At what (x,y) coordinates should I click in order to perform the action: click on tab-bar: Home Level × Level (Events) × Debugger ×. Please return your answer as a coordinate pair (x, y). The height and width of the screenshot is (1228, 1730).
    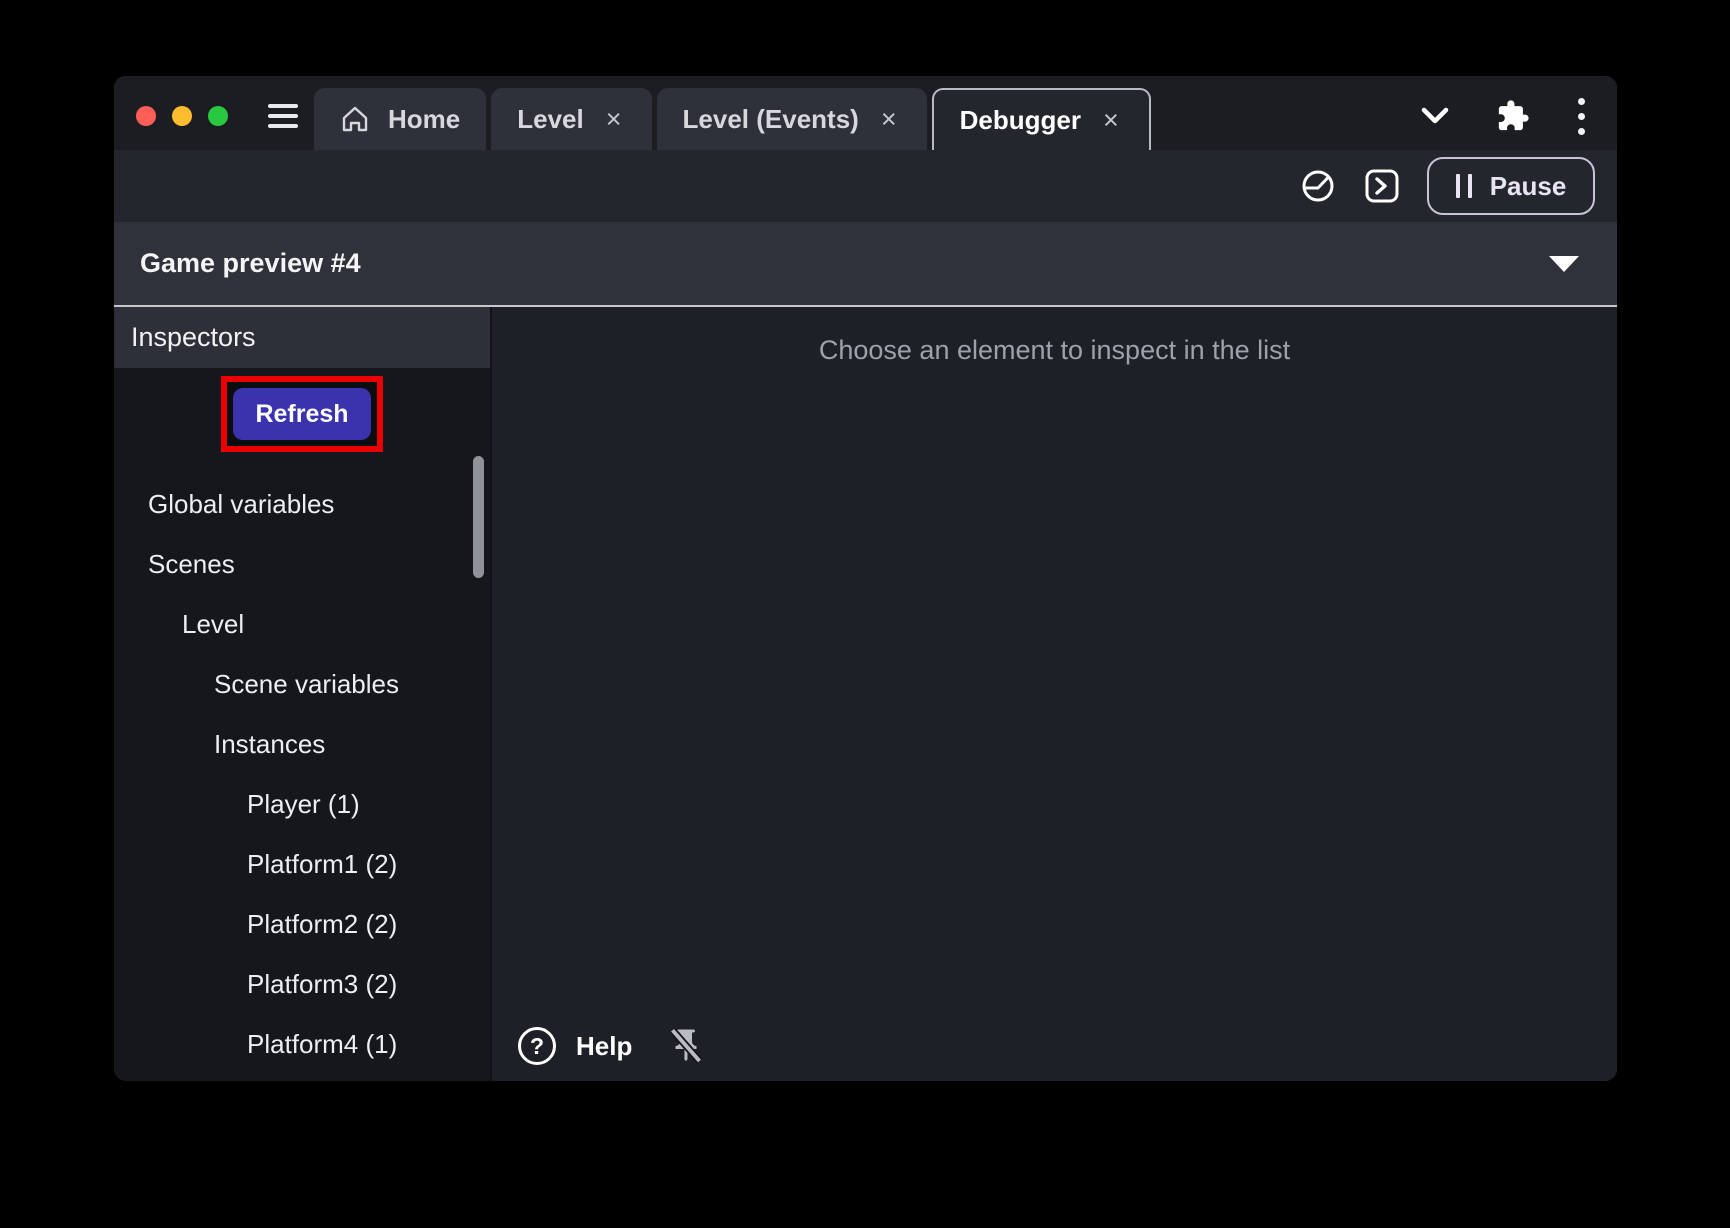
    Looking at the image, I should click on (865, 113).